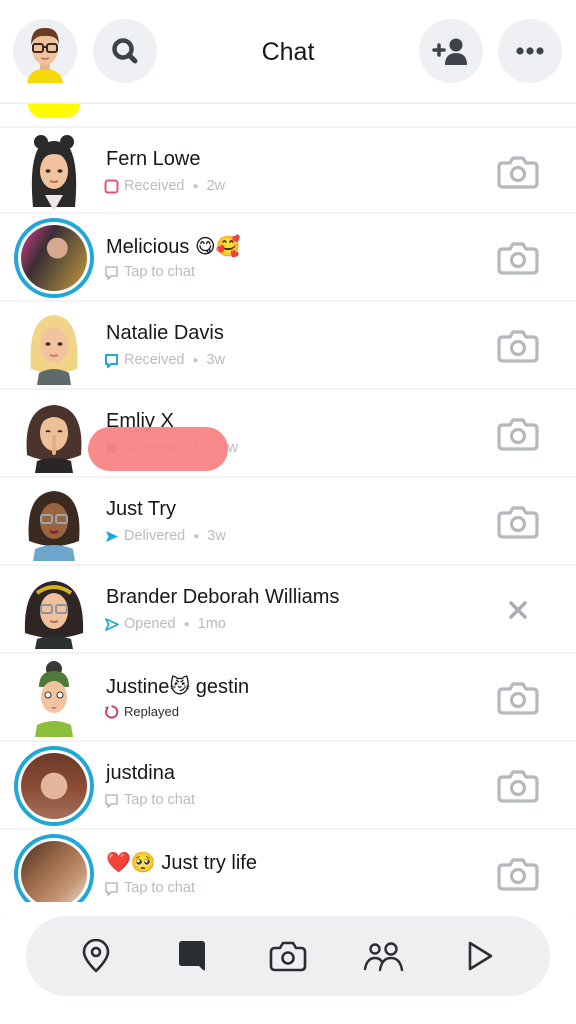 The image size is (576, 1024). I want to click on chat-status: Received ● 3w, so click(164, 360).